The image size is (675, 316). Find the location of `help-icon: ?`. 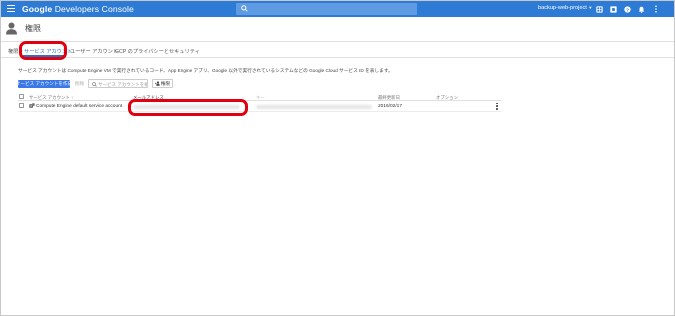

help-icon: ? is located at coordinates (627, 9).